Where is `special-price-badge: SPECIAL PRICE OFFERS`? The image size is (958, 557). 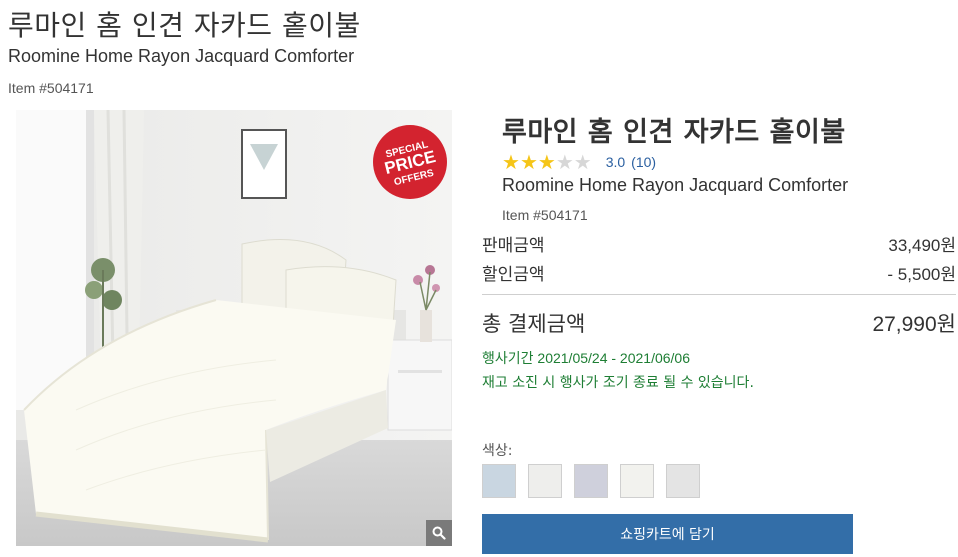 special-price-badge: SPECIAL PRICE OFFERS is located at coordinates (410, 162).